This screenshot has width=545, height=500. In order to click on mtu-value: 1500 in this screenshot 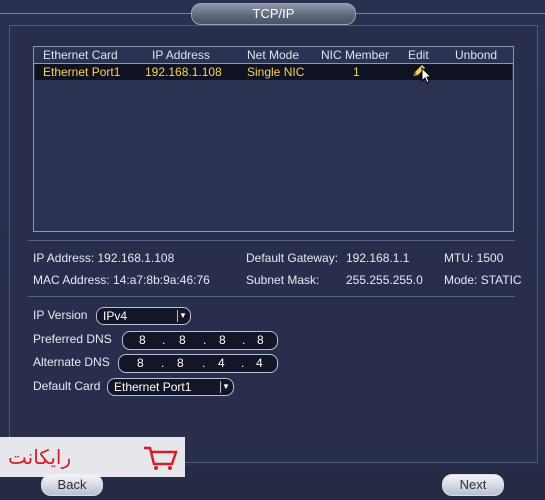, I will do `click(490, 258)`.